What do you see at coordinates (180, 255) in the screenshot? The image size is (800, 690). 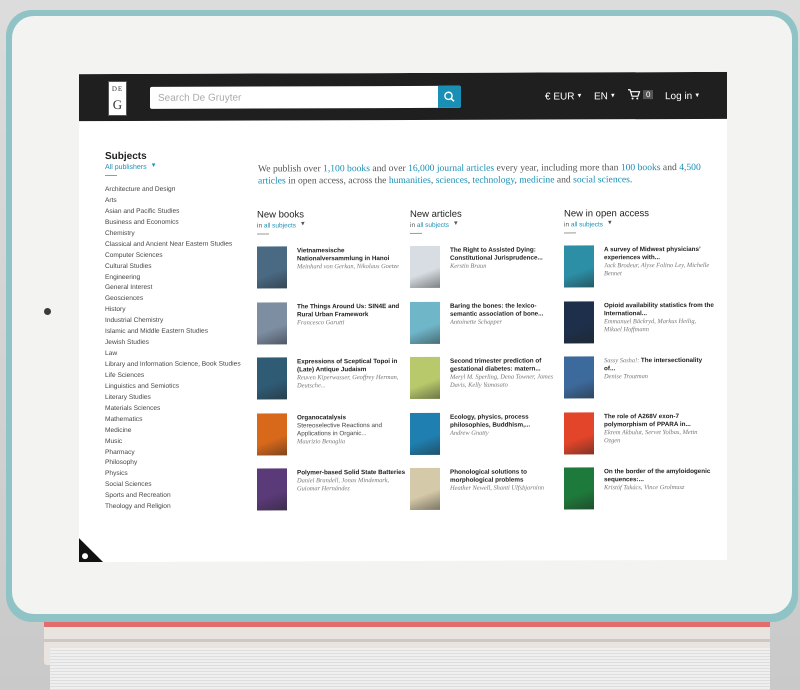 I see `subject-link: Computer Sciences` at bounding box center [180, 255].